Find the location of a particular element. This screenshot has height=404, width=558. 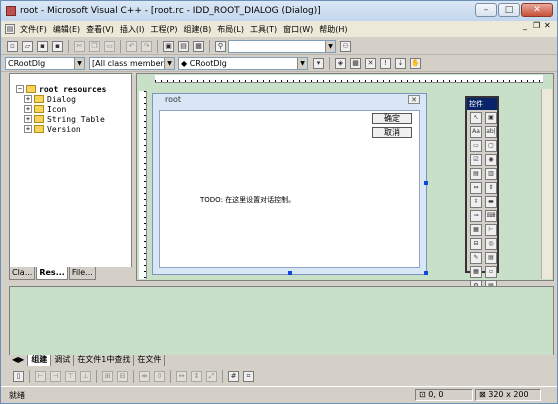

go-icon: ⇣ is located at coordinates (400, 63).